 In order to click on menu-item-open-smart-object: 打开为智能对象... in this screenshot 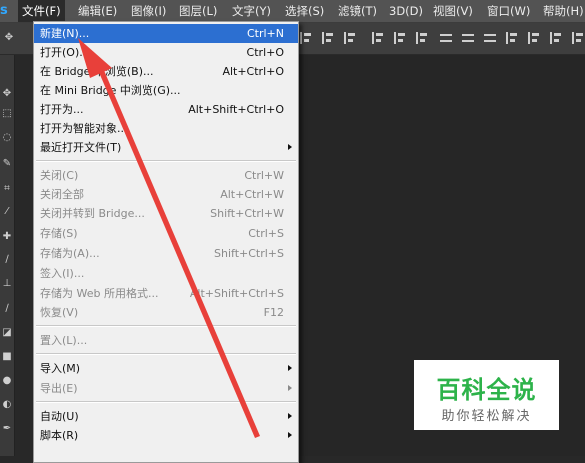, I will do `click(166, 128)`.